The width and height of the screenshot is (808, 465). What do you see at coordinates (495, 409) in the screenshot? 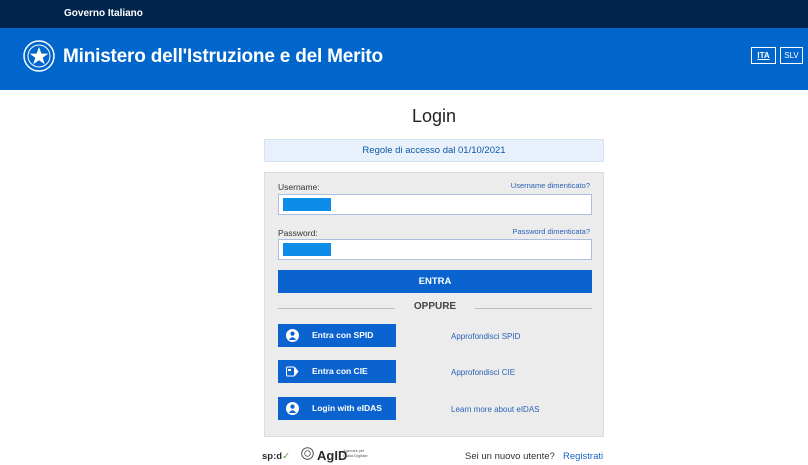
I see `eidas-info-link: Learn more about eIDAS` at bounding box center [495, 409].